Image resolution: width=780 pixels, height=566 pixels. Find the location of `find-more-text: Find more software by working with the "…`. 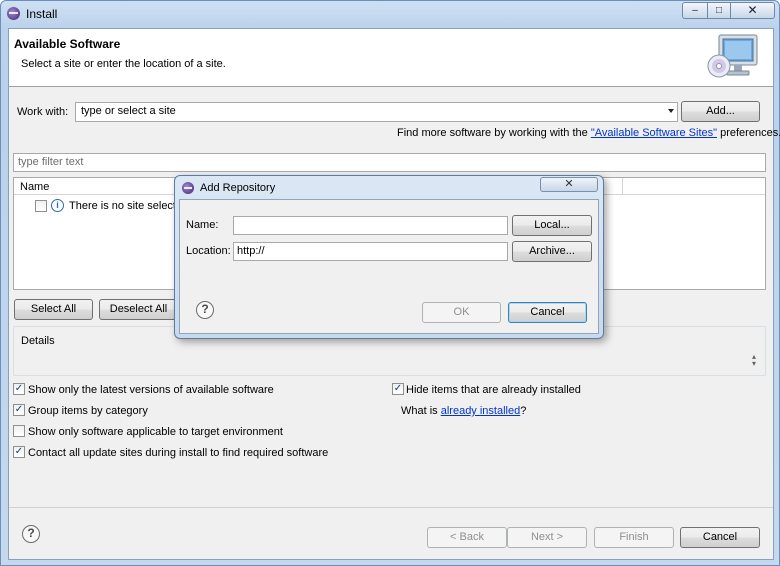

find-more-text: Find more software by working with the "… is located at coordinates (588, 133).